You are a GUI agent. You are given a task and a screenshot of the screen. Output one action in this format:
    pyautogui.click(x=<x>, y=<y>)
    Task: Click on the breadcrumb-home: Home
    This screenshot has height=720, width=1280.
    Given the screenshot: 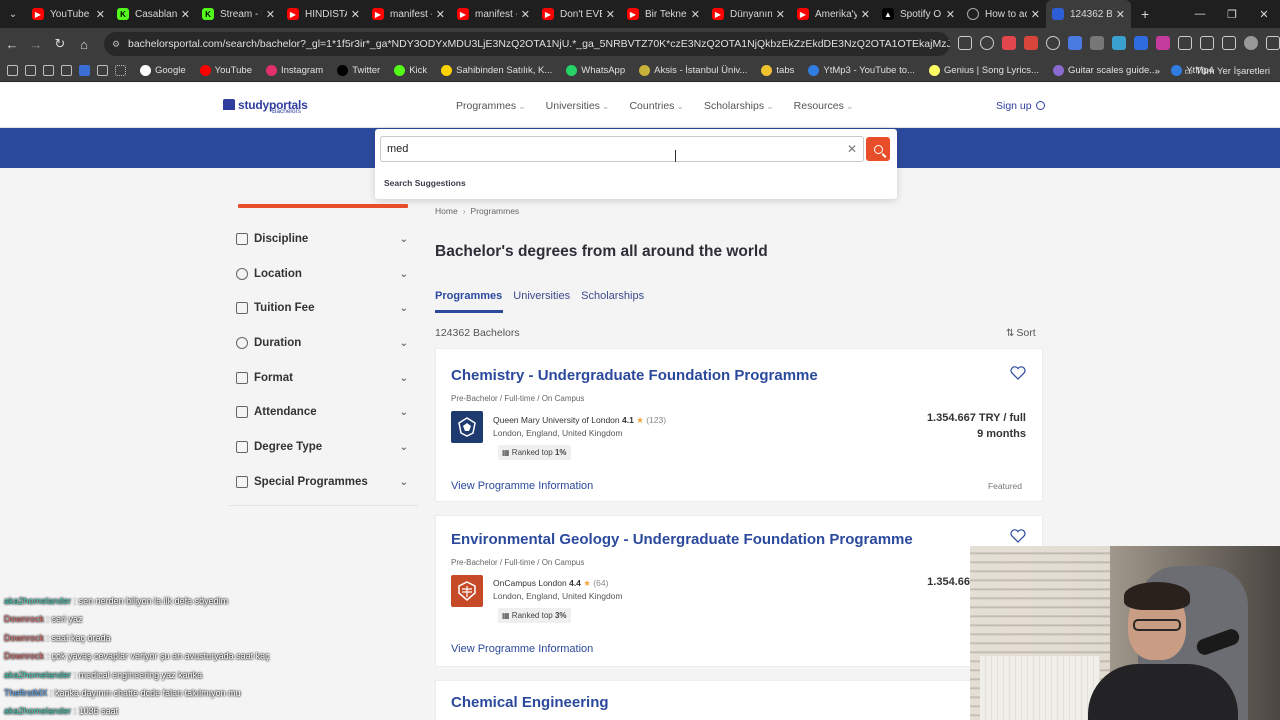 What is the action you would take?
    pyautogui.click(x=446, y=211)
    